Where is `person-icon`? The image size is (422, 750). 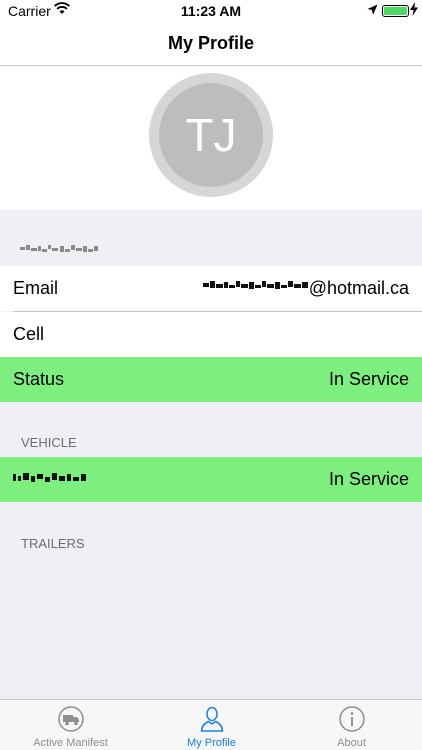 person-icon is located at coordinates (211, 719).